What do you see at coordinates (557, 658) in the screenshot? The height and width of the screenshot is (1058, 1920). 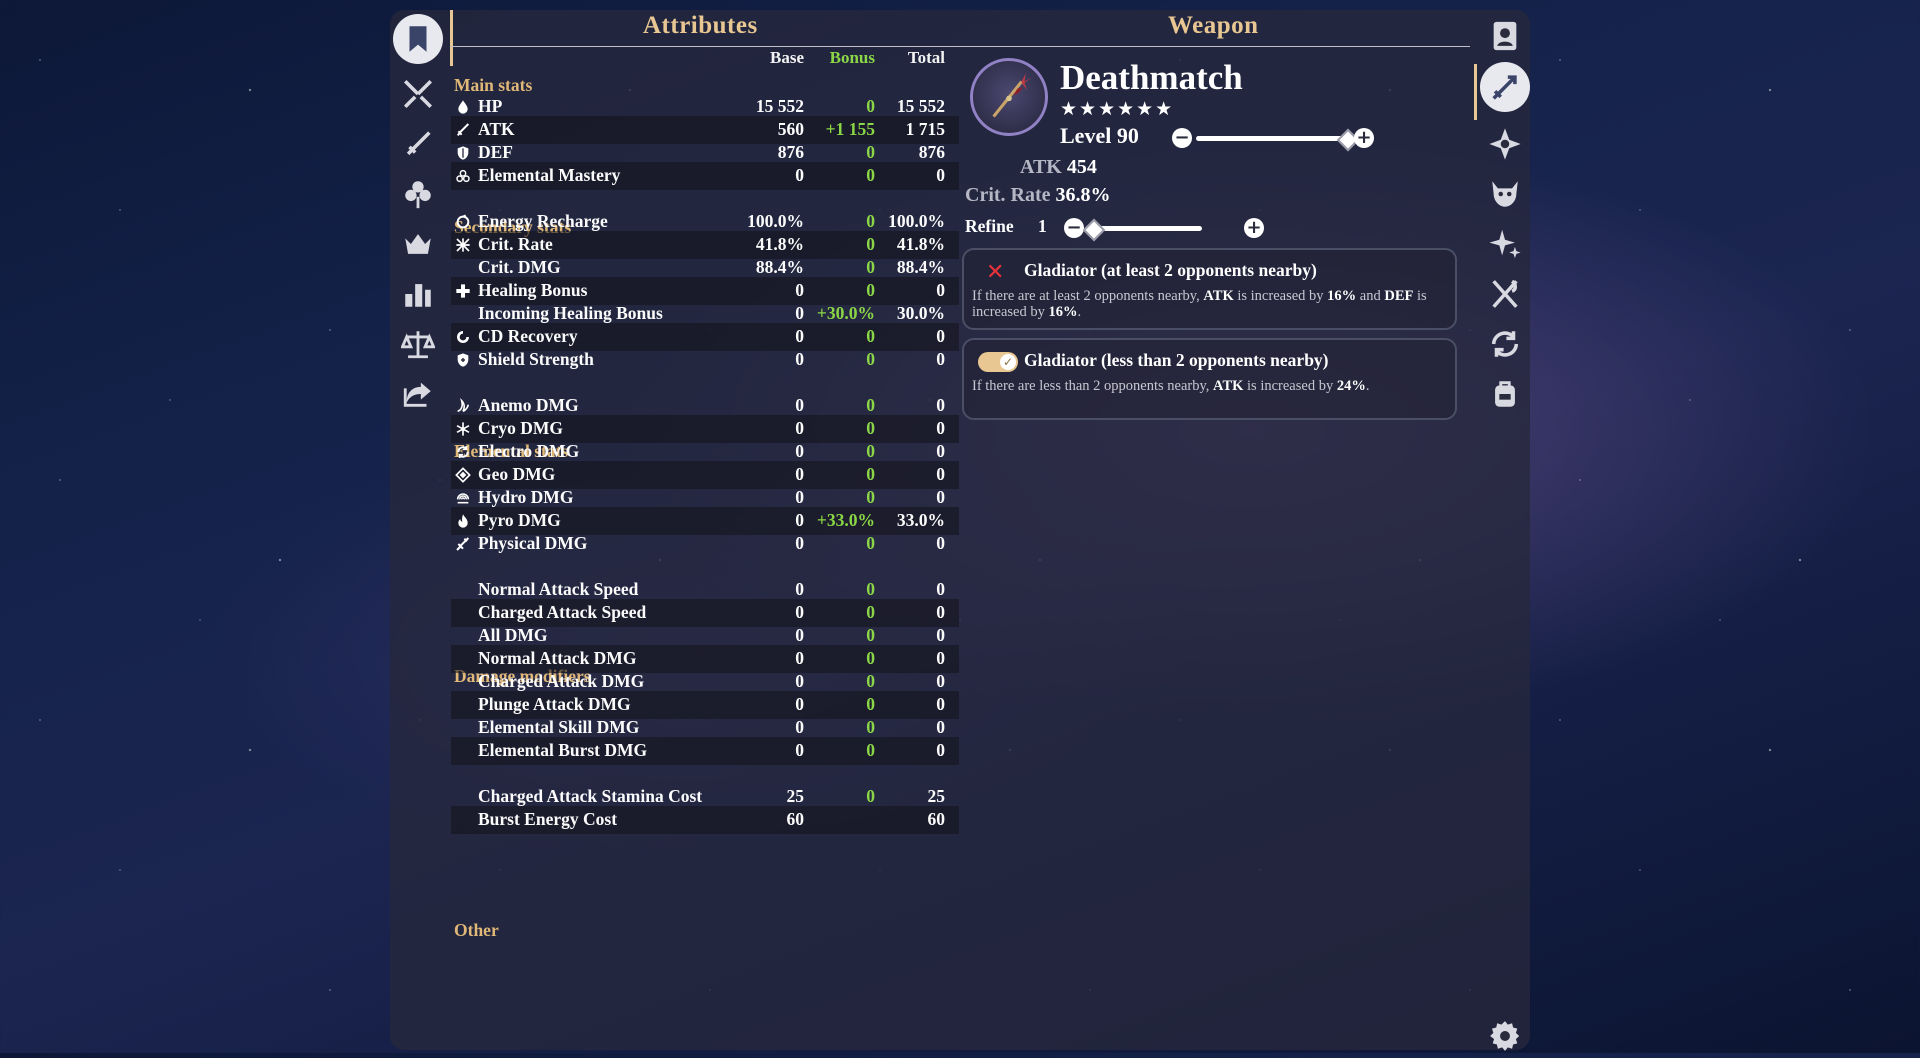 I see `stat-name: Normal Attack DMG` at bounding box center [557, 658].